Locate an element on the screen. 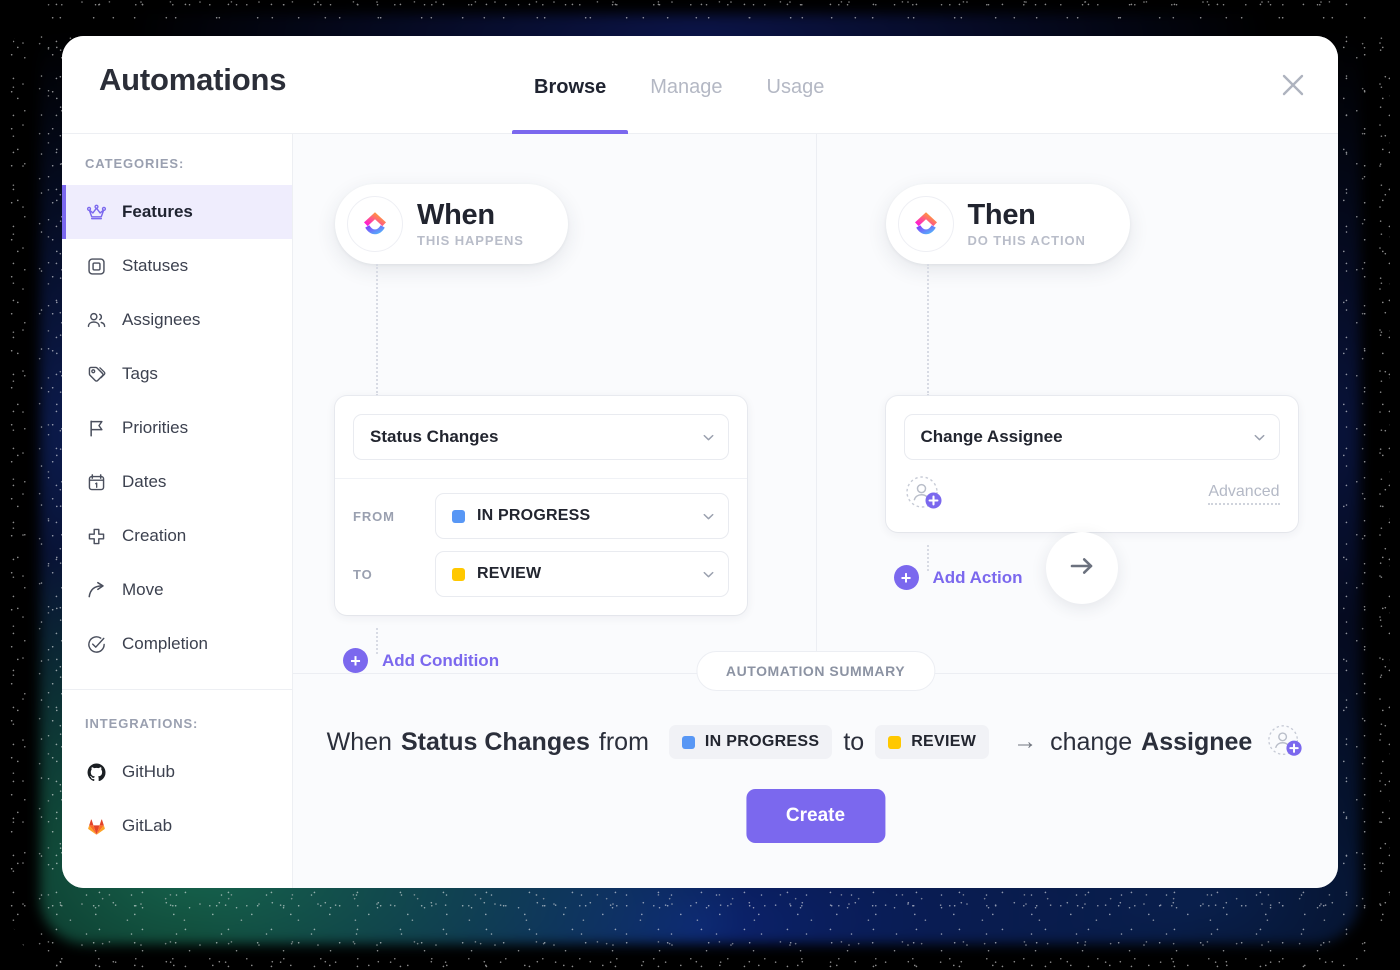  sidebar-item-features: Features is located at coordinates (177, 212).